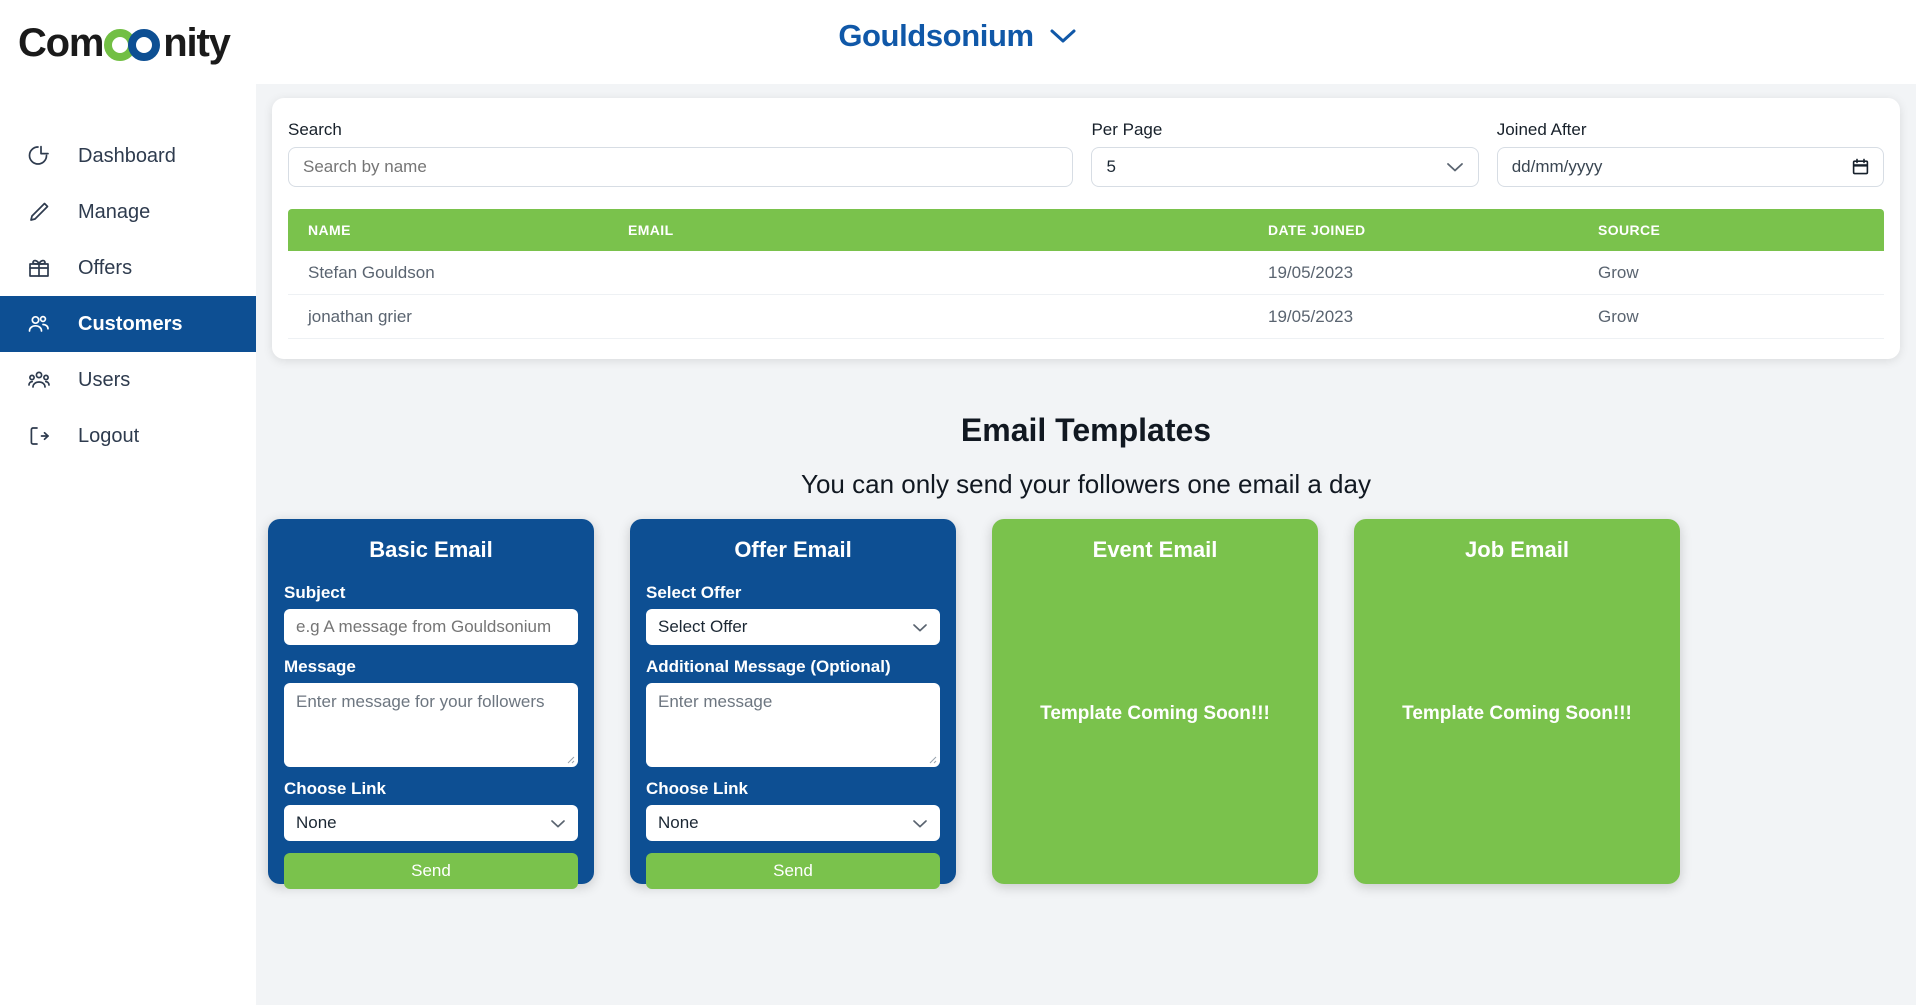  I want to click on basic-message-placeholder: Enter message for your followers, so click(420, 701).